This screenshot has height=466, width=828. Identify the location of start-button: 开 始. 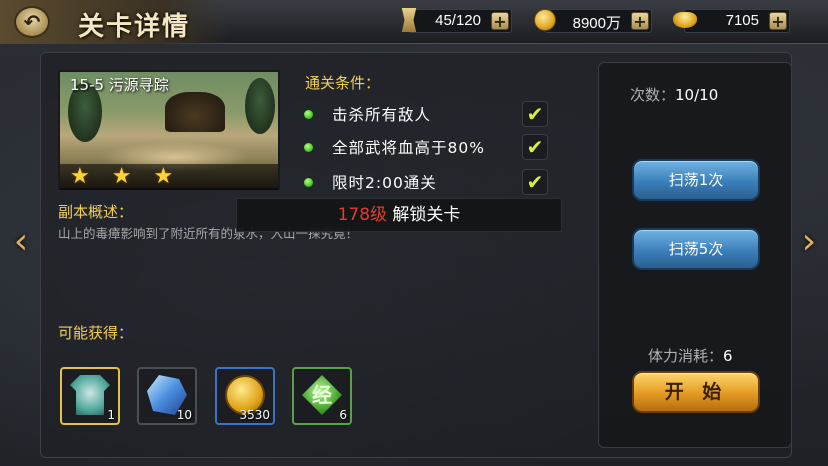
(696, 392).